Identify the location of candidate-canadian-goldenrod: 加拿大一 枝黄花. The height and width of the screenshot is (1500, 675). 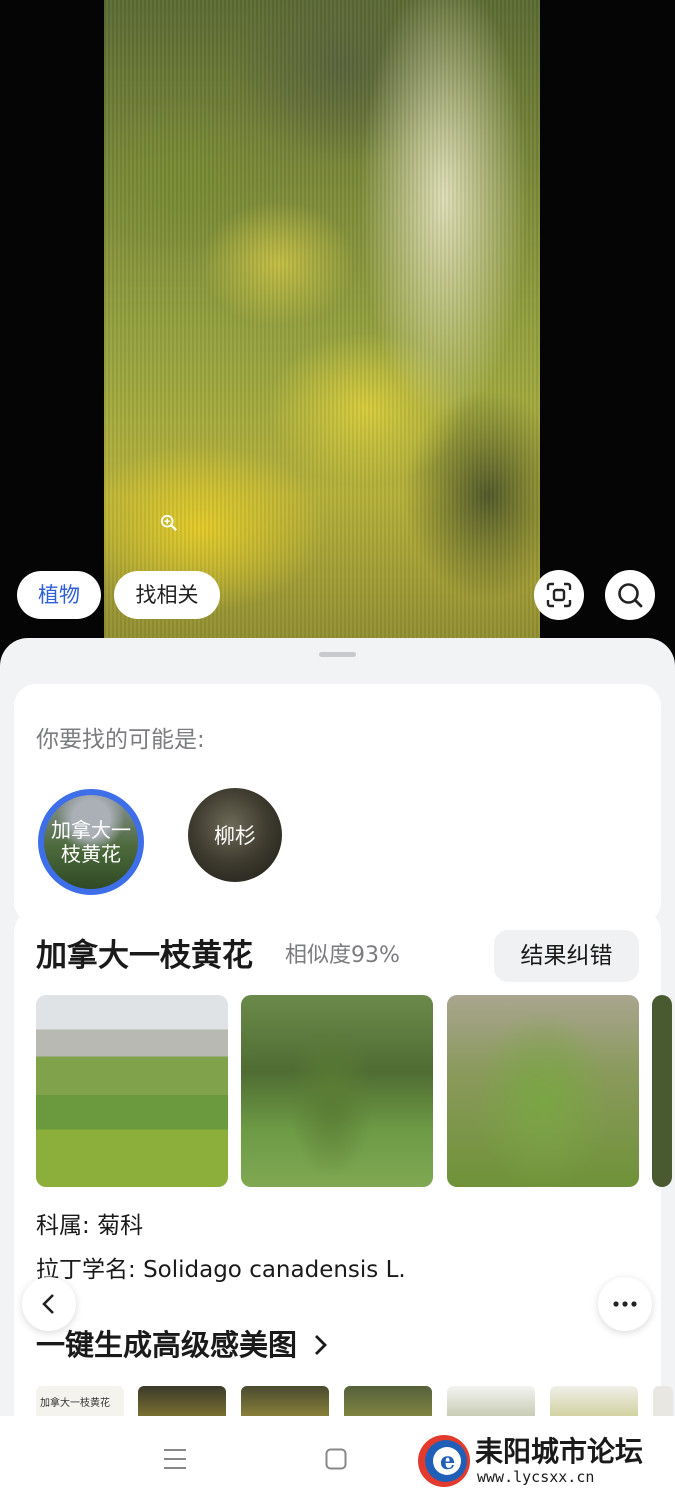
(91, 842).